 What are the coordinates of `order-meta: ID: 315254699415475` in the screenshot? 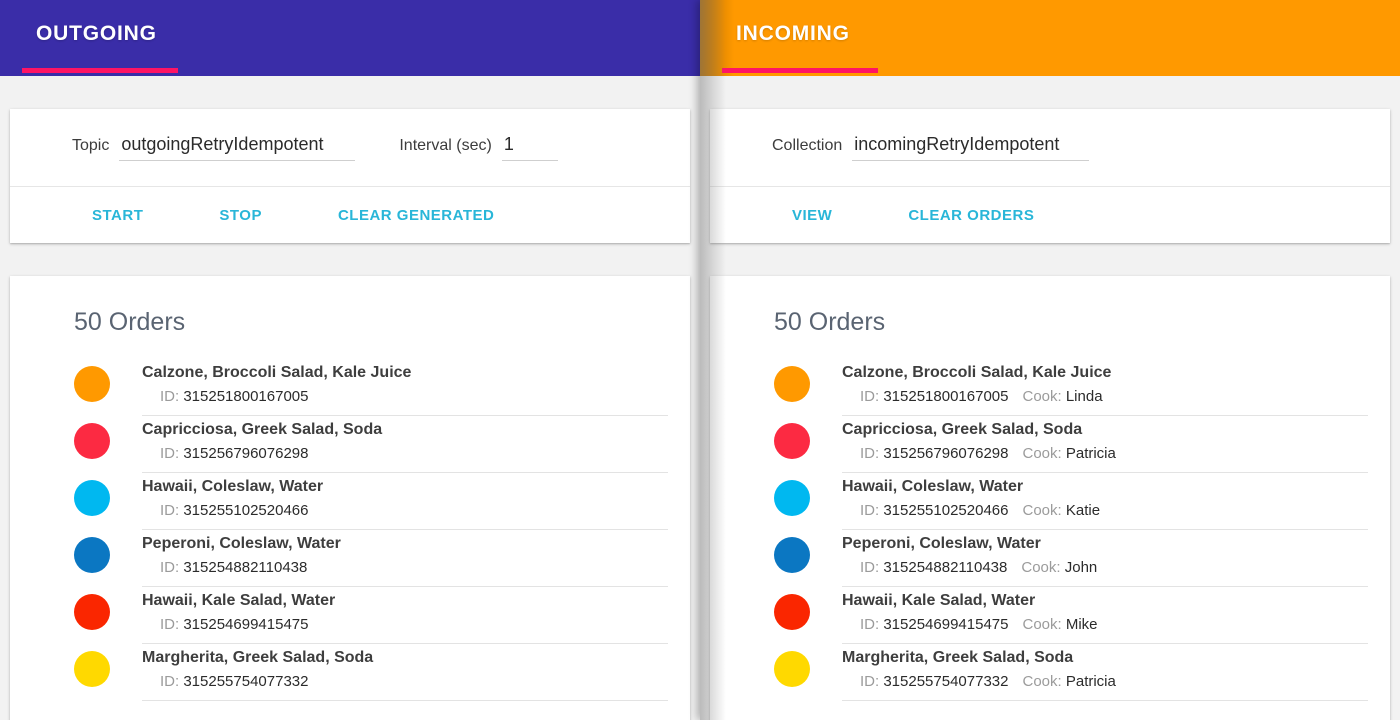 It's located at (405, 625).